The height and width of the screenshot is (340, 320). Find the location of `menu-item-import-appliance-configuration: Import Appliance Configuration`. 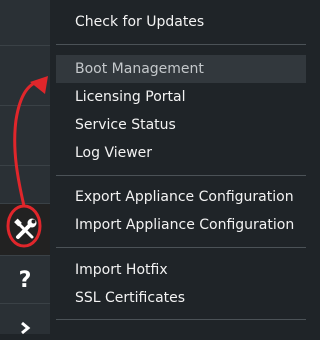

menu-item-import-appliance-configuration: Import Appliance Configuration is located at coordinates (181, 225).